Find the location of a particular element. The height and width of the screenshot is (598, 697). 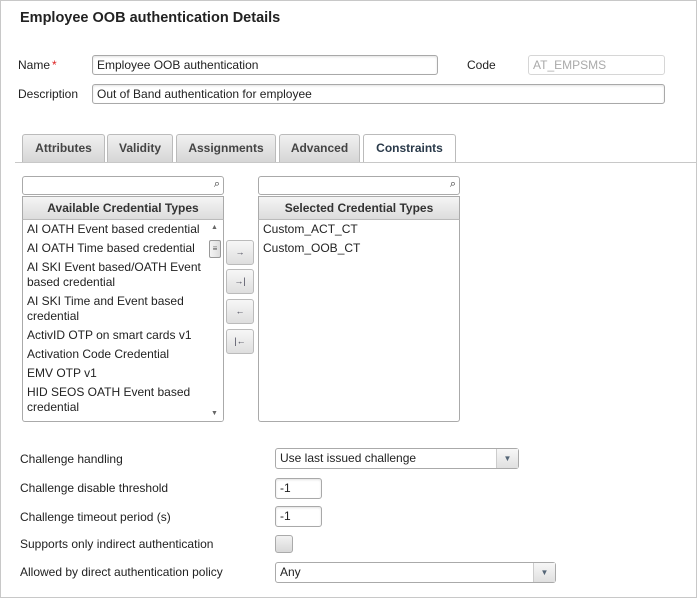

name-label: Name * is located at coordinates (37, 65).